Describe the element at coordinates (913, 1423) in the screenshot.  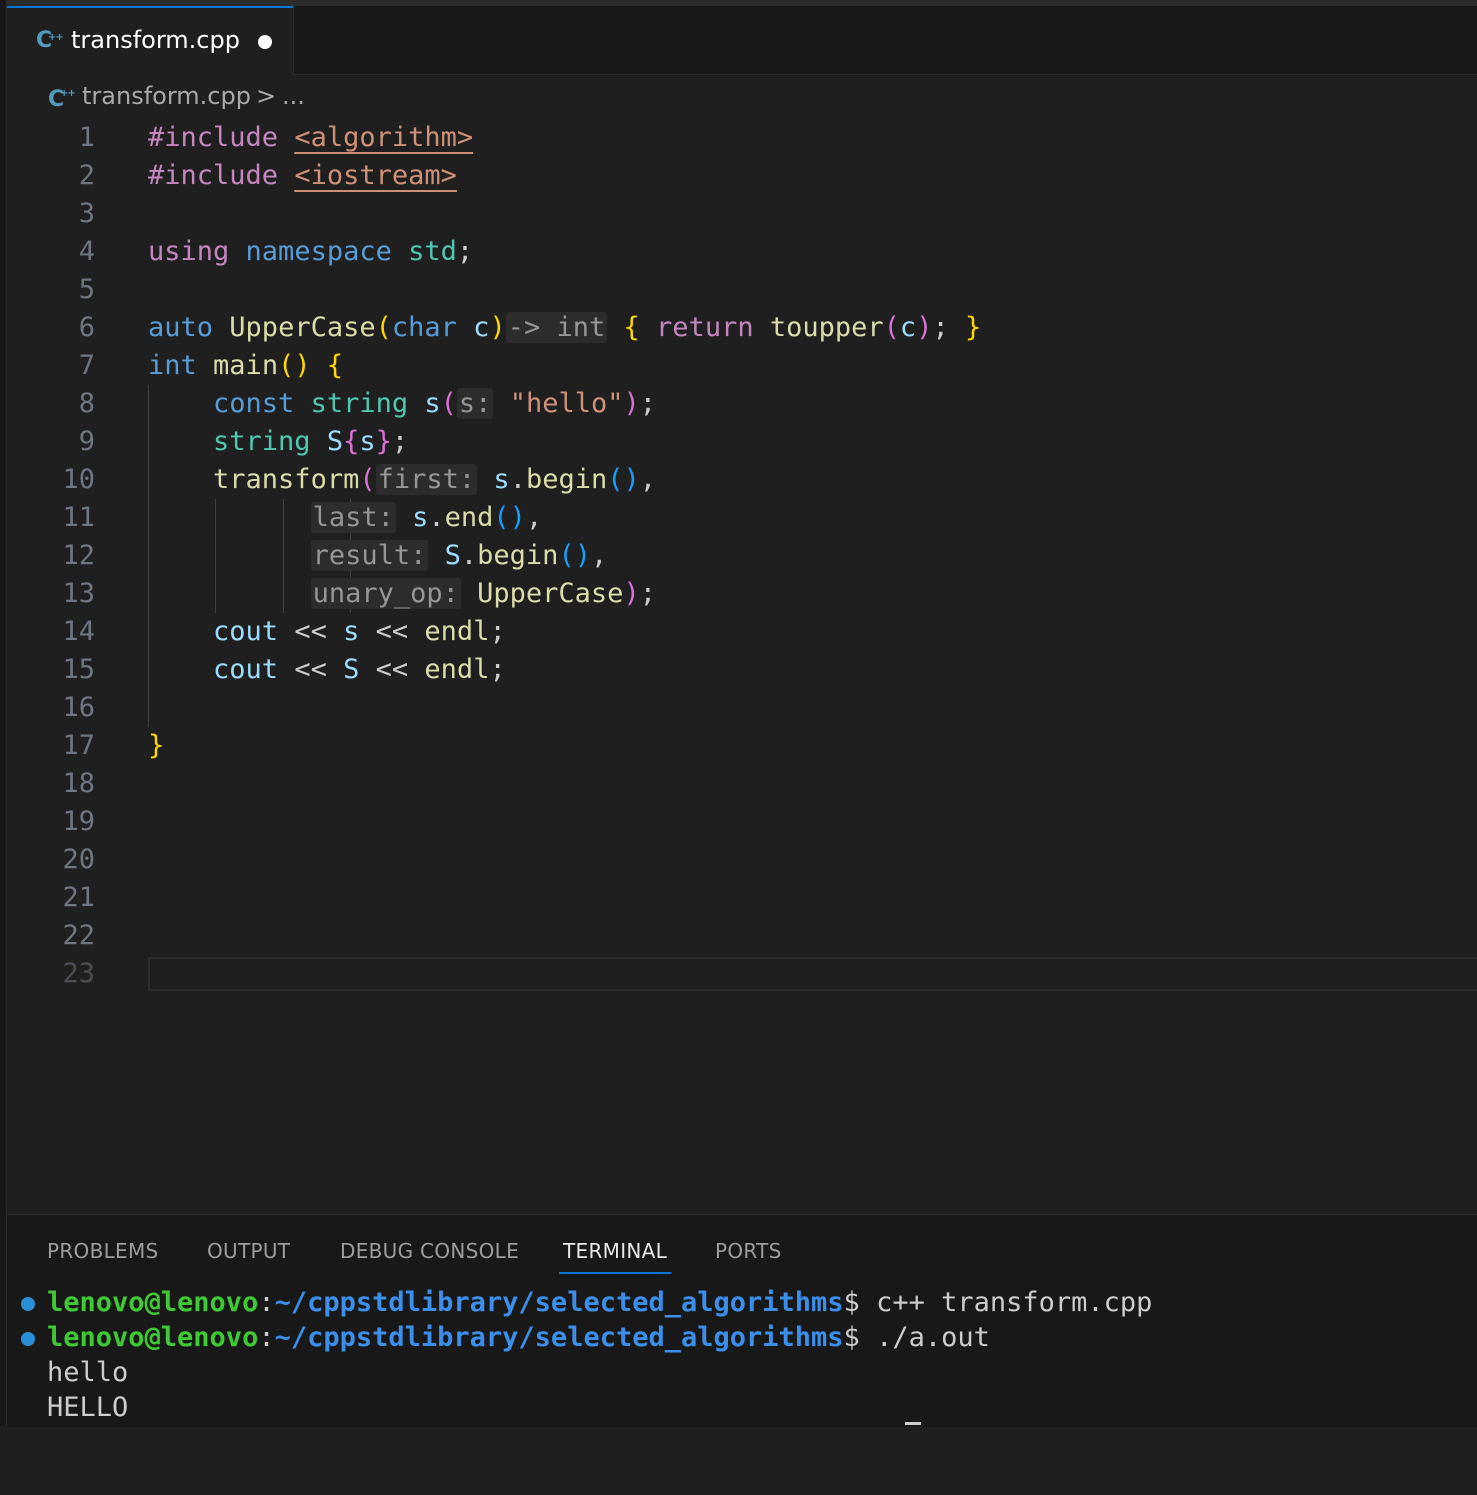
I see `terminal-cursor` at that location.